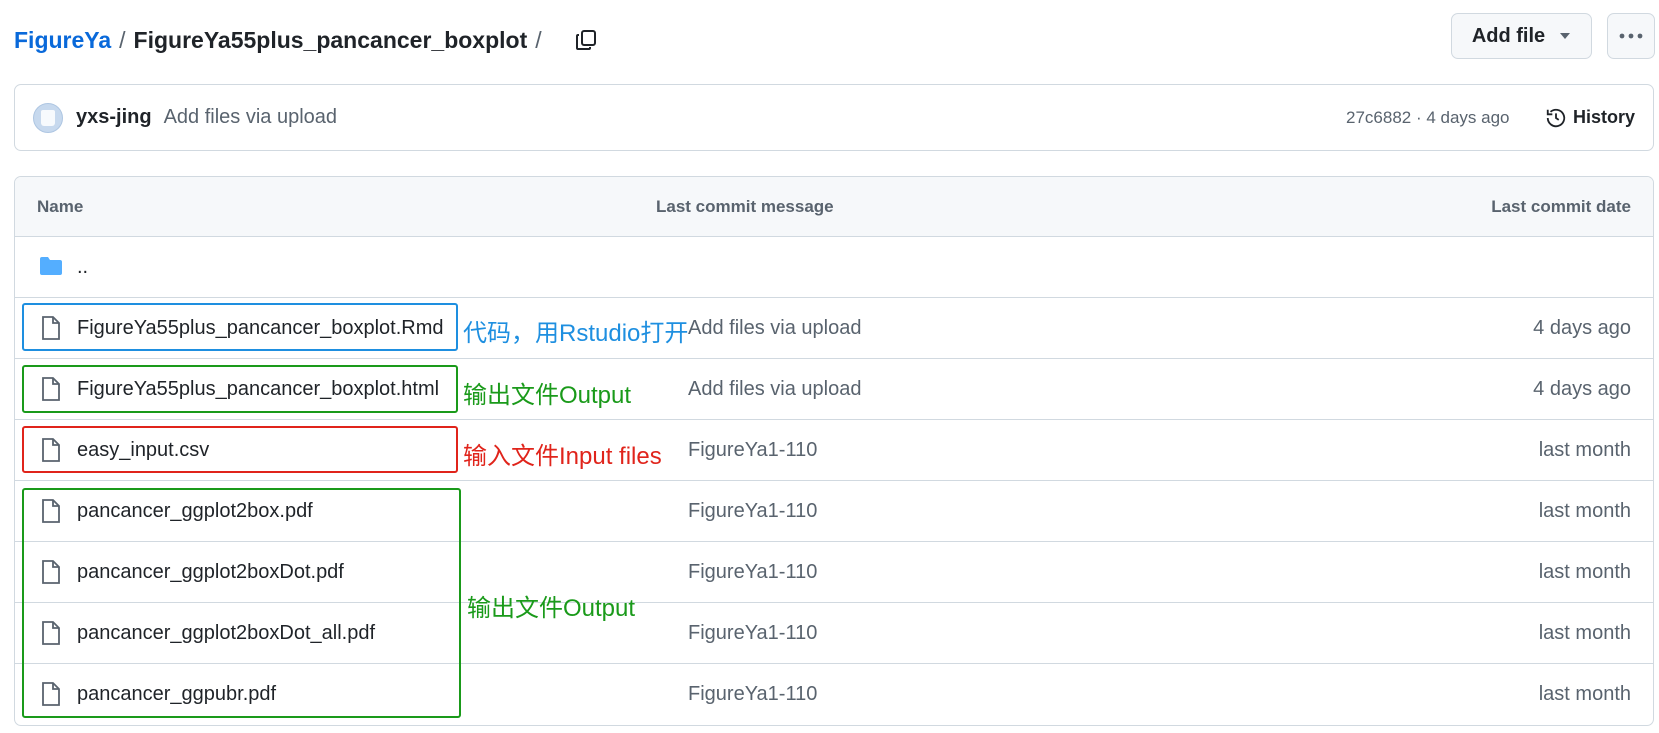  What do you see at coordinates (1604, 117) in the screenshot?
I see `history-label: History` at bounding box center [1604, 117].